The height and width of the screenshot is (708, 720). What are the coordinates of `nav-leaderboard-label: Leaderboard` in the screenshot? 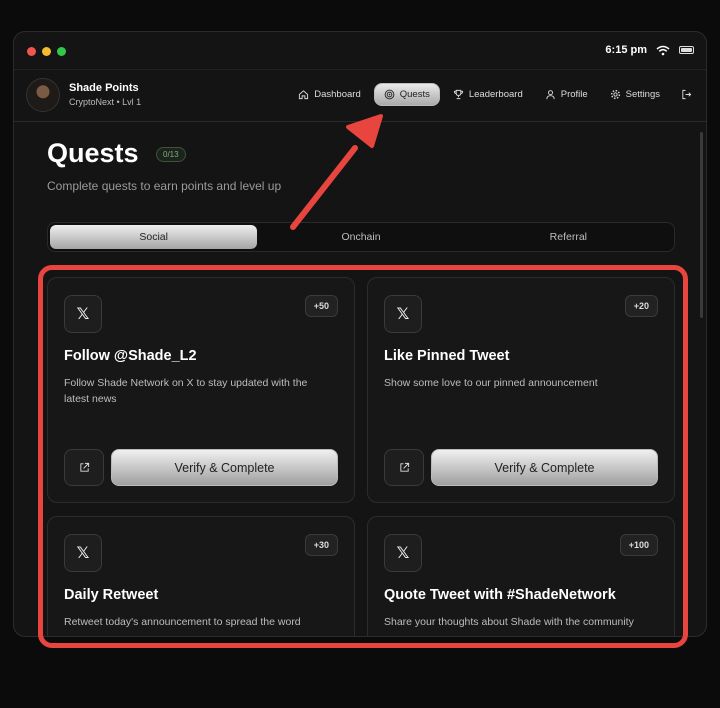 It's located at (495, 94).